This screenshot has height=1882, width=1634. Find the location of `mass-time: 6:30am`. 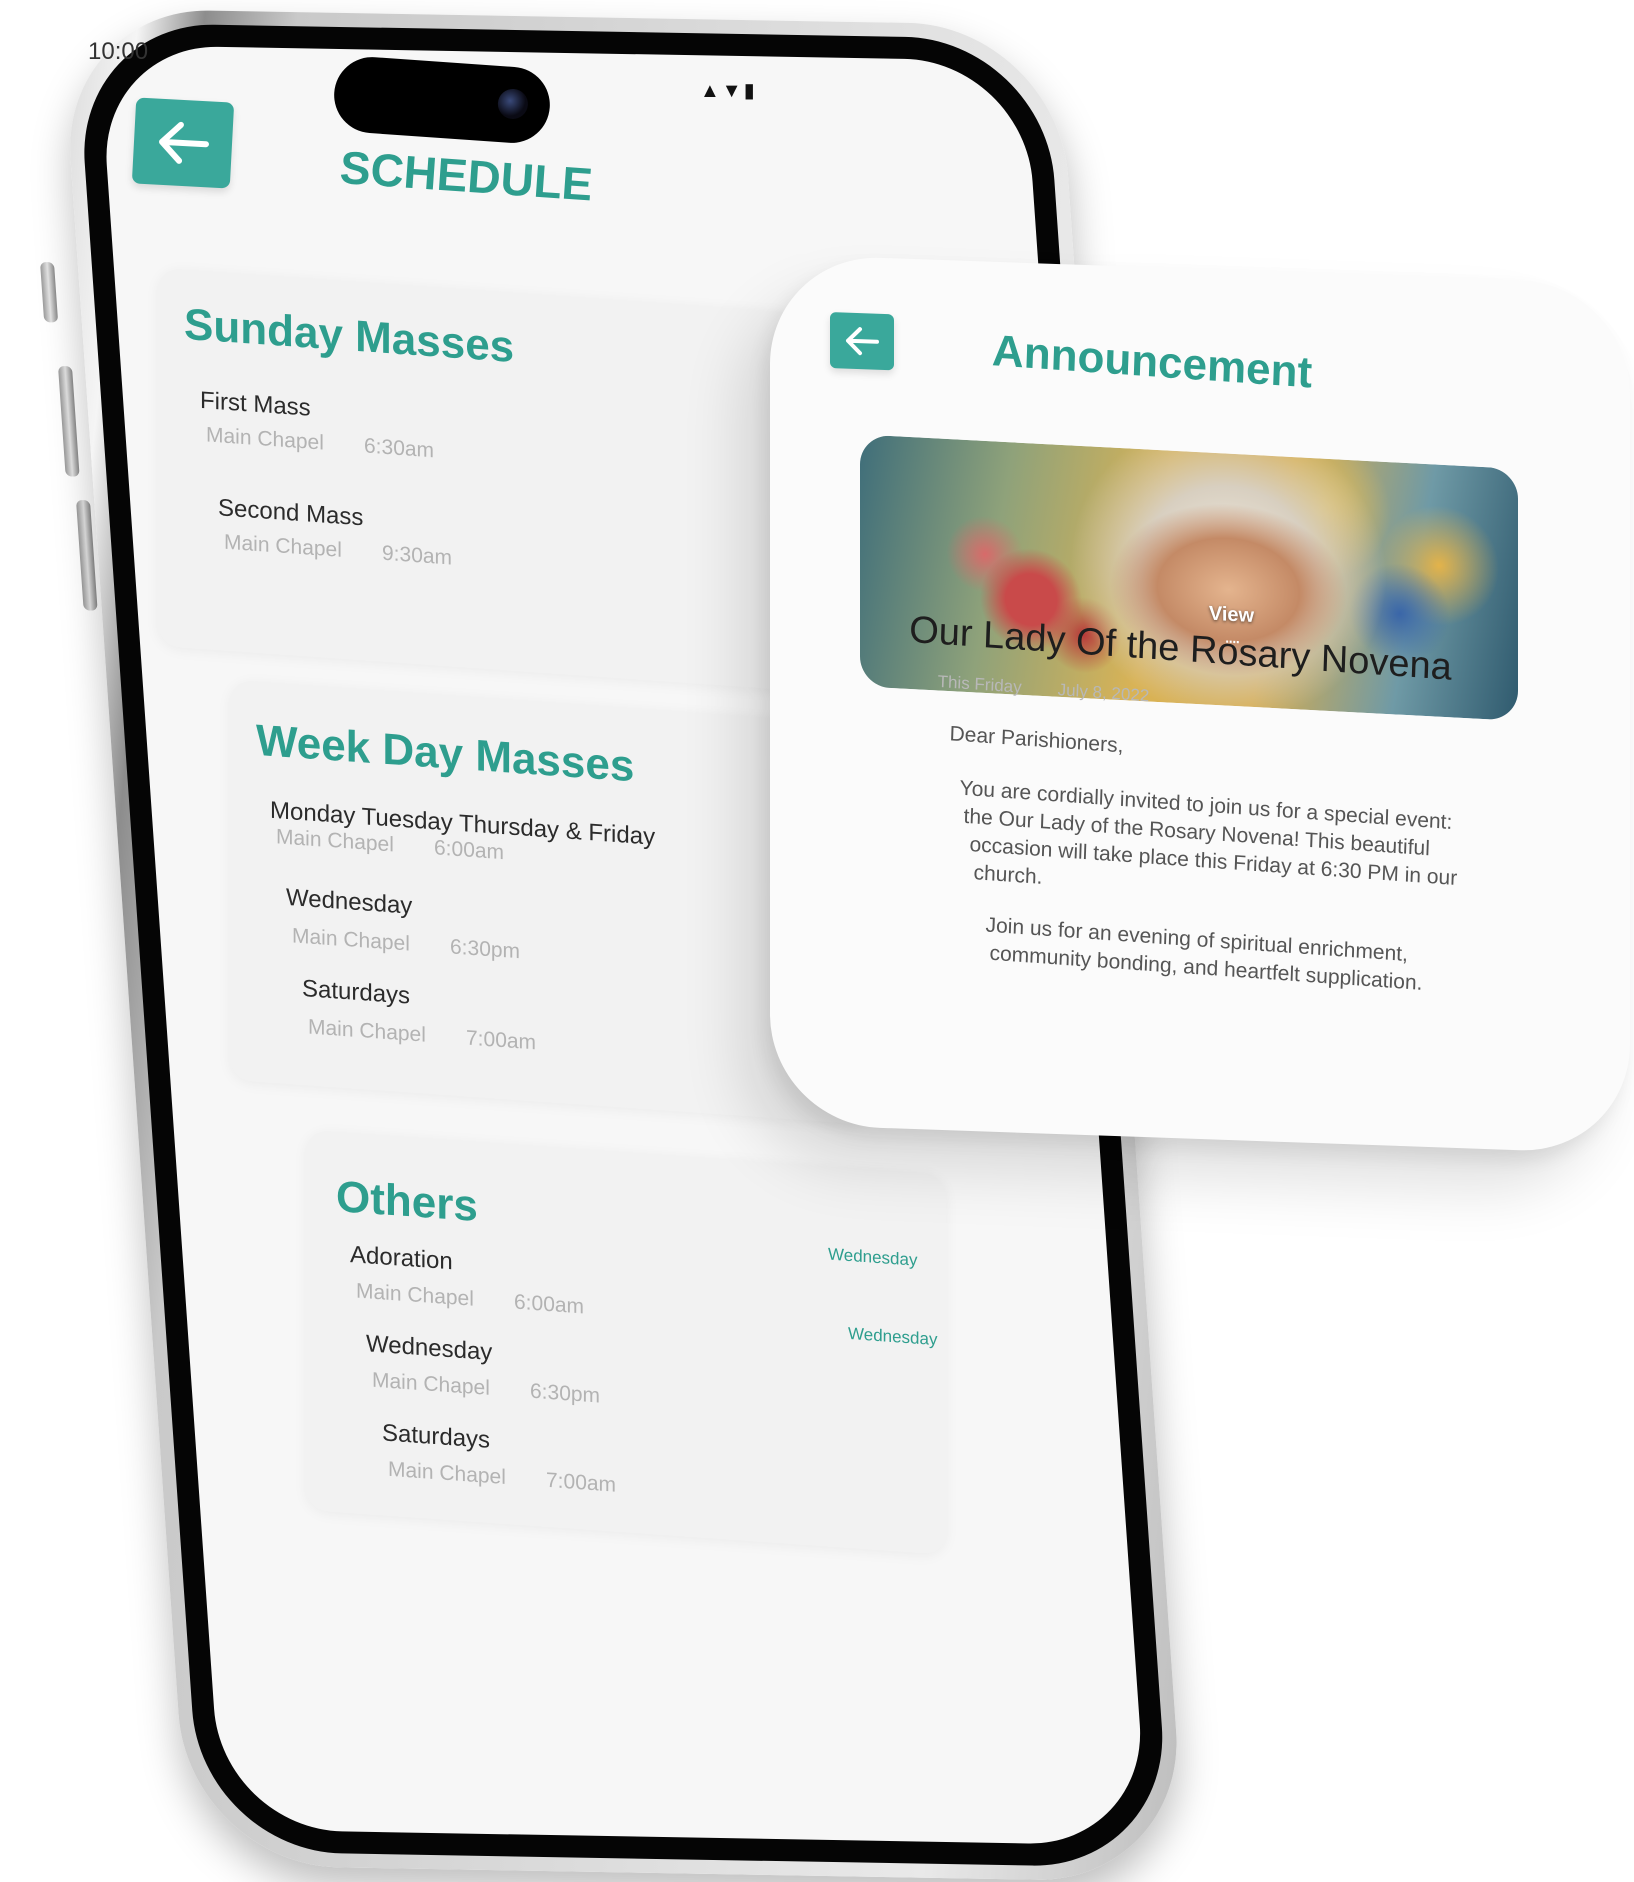

mass-time: 6:30am is located at coordinates (399, 448).